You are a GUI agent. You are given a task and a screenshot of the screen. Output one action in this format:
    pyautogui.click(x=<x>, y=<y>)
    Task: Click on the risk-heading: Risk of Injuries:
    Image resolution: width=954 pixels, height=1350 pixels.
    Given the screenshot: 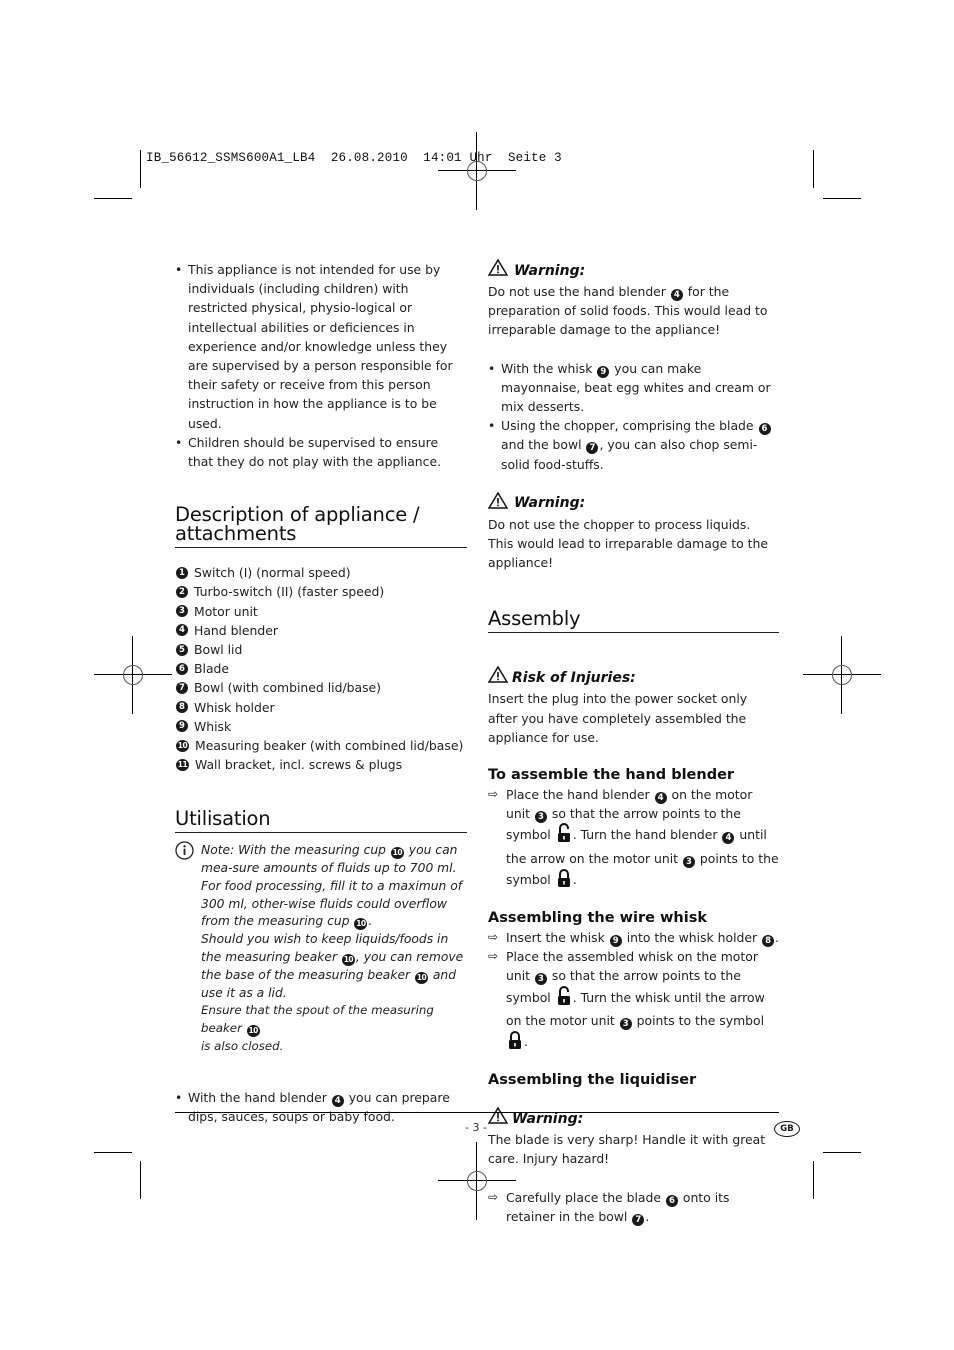 What is the action you would take?
    pyautogui.click(x=633, y=677)
    